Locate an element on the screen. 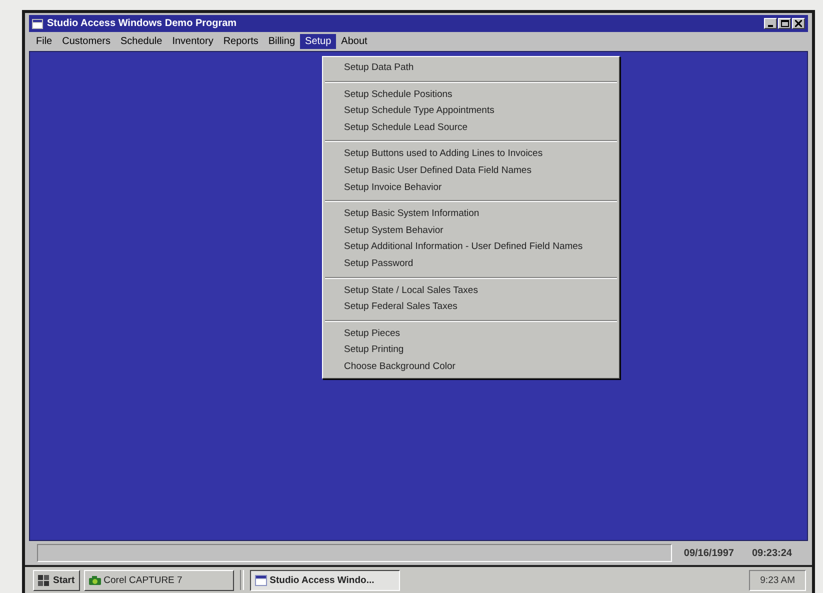  menu-option: Setup Schedule Lead Source is located at coordinates (471, 128).